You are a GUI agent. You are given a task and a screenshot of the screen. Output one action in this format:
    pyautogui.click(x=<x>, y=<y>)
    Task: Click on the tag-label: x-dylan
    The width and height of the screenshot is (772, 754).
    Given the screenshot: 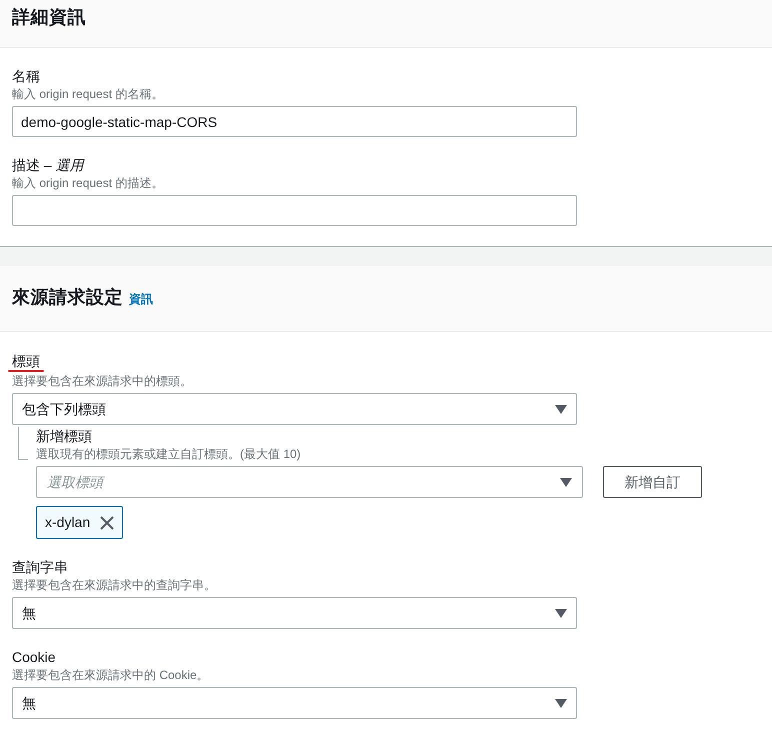 What is the action you would take?
    pyautogui.click(x=67, y=522)
    